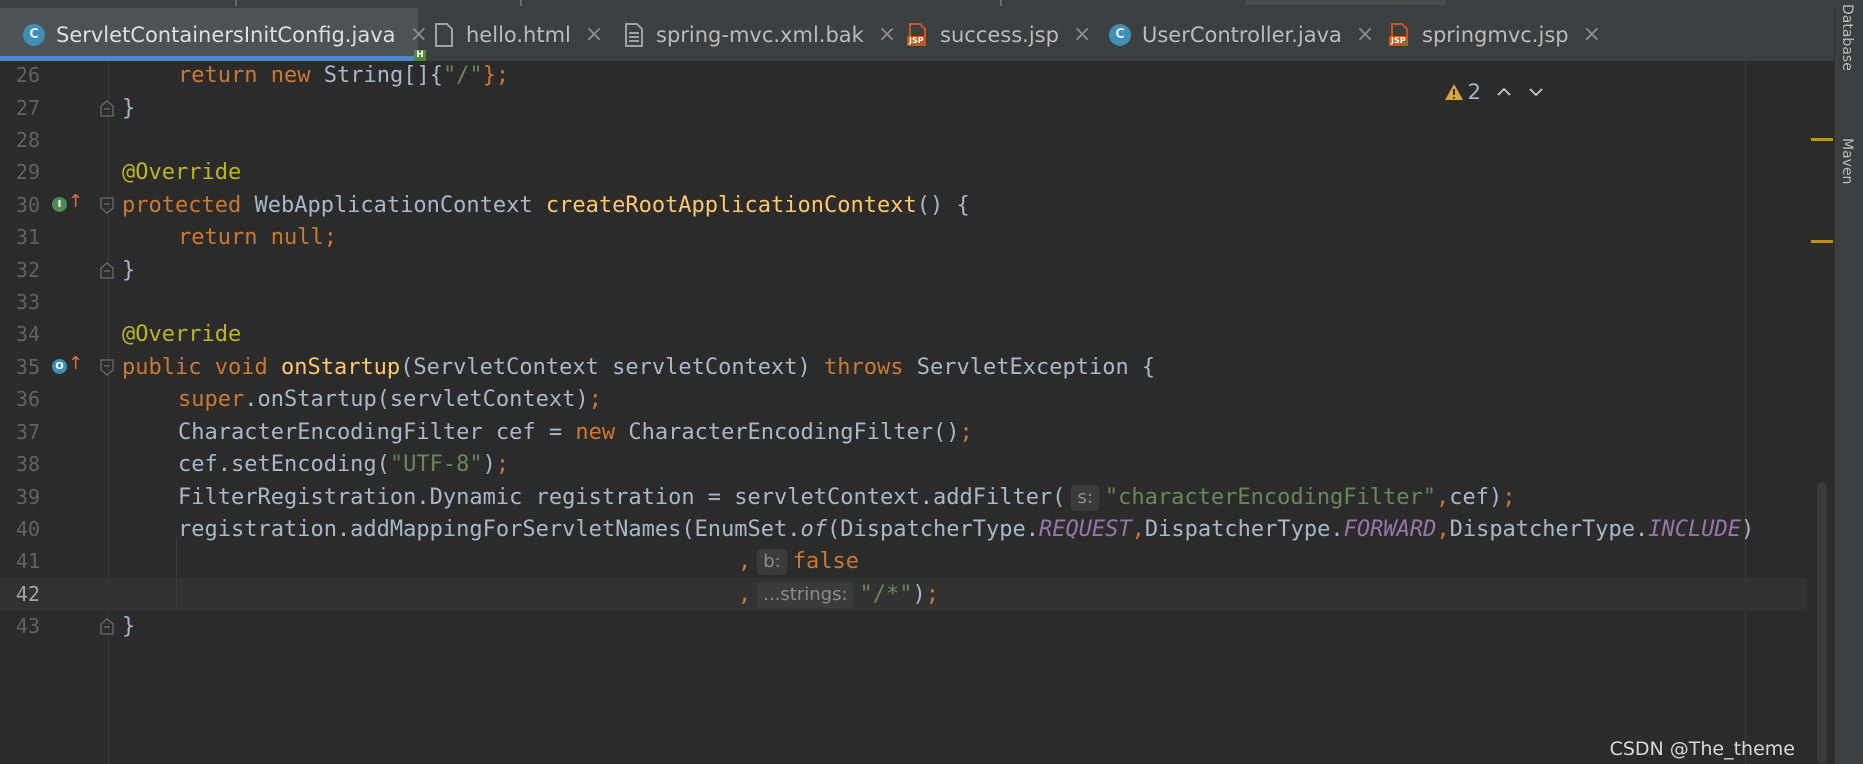 This screenshot has height=764, width=1863. What do you see at coordinates (1847, 37) in the screenshot?
I see `database-panel-tab: Database` at bounding box center [1847, 37].